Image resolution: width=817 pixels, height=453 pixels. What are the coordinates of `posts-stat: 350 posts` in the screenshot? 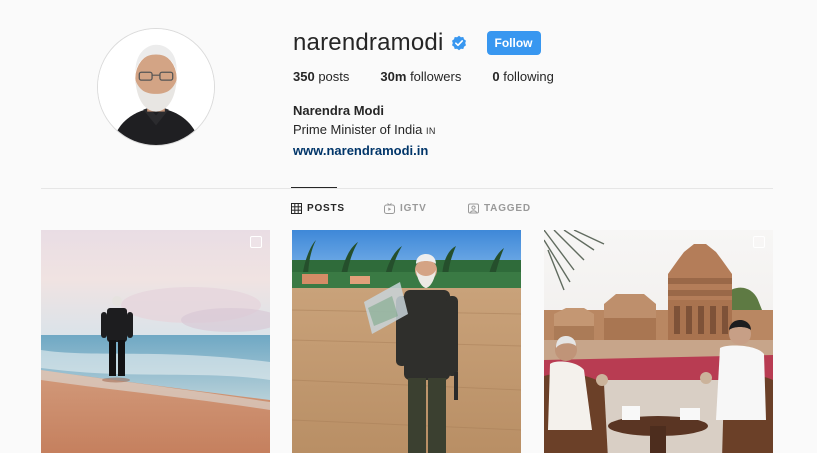 It's located at (321, 76).